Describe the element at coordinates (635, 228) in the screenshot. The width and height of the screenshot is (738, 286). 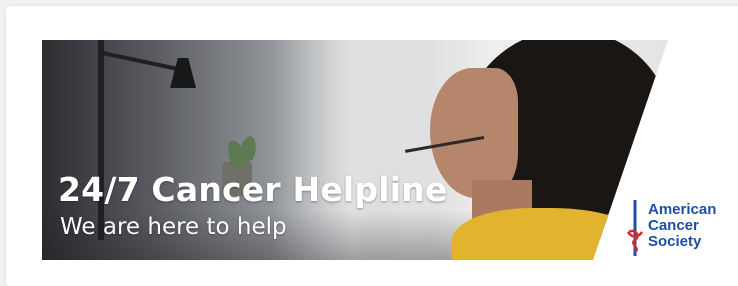
I see `torch-sword-icon` at that location.